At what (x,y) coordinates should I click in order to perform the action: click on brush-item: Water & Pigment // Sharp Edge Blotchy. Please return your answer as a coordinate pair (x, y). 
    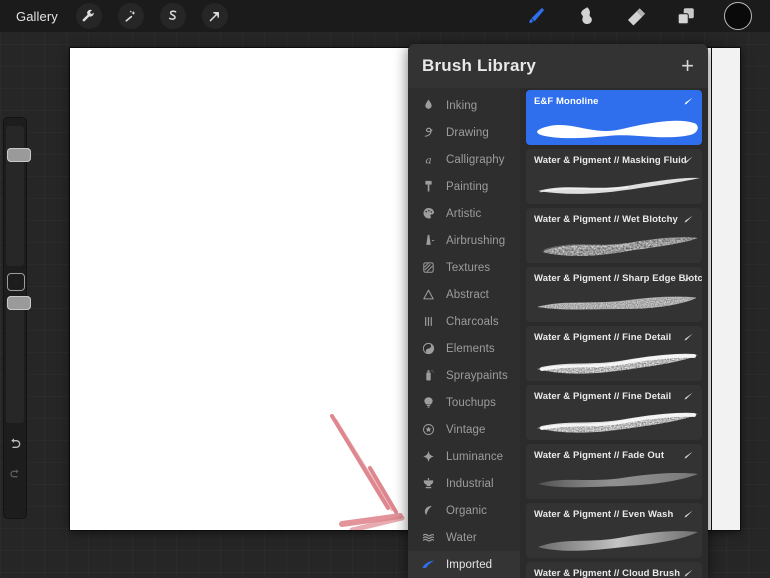
    Looking at the image, I should click on (614, 294).